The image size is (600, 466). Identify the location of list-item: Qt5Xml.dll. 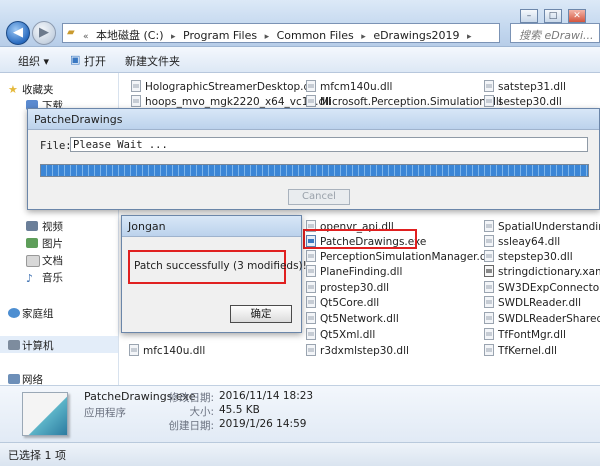
(340, 335).